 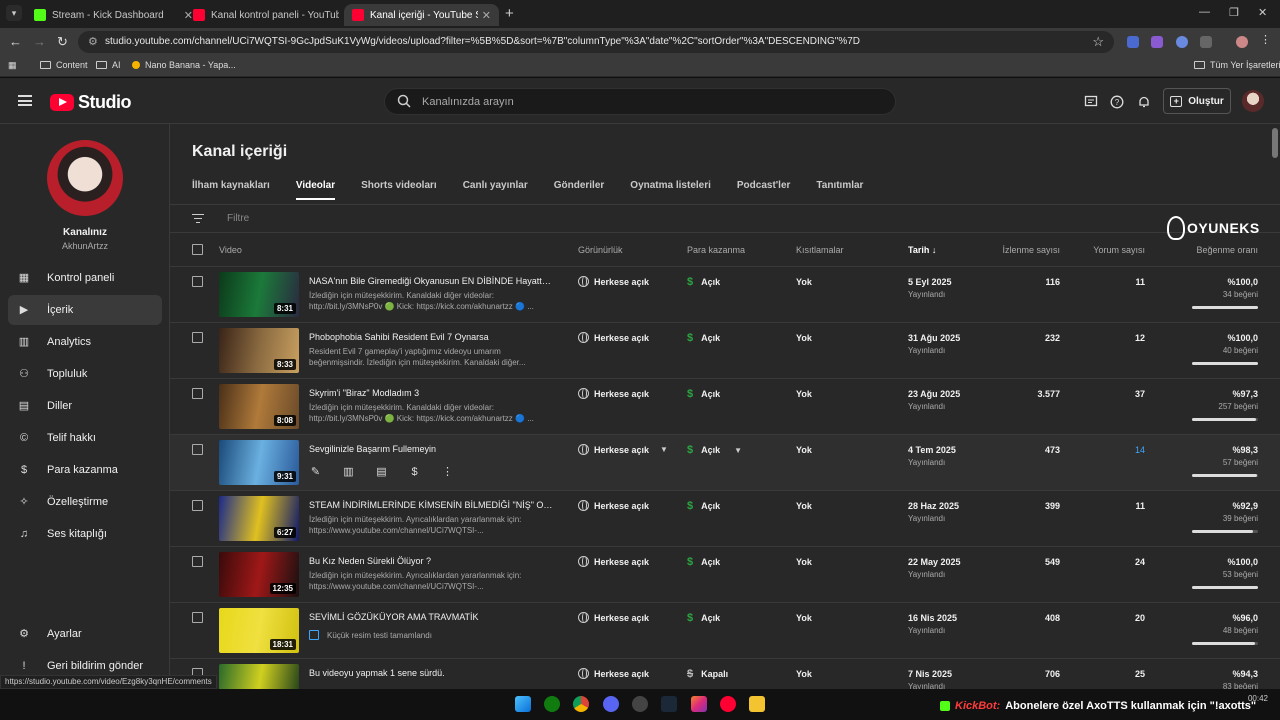 What do you see at coordinates (447, 472) in the screenshot?
I see `more-options-icon: ⋮` at bounding box center [447, 472].